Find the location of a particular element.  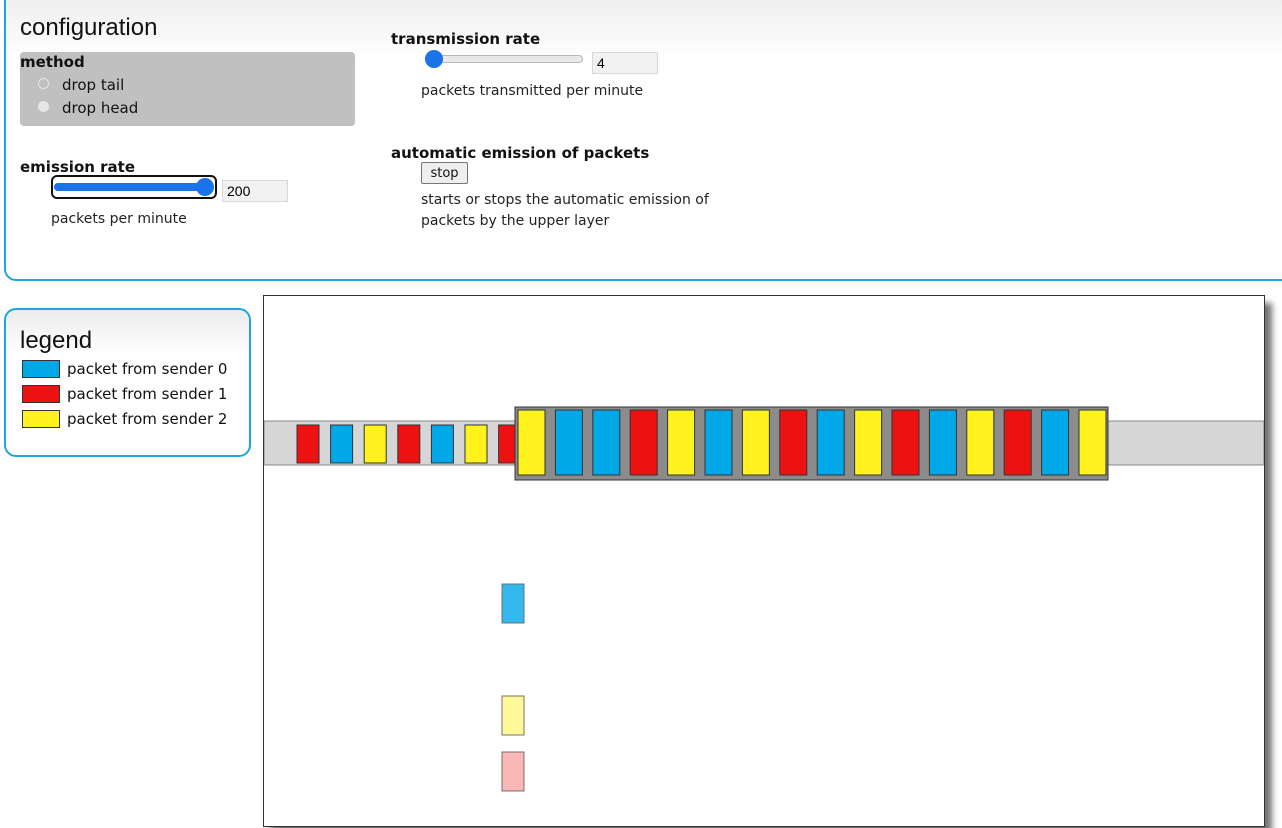

radio-label-drop-tail: drop tail is located at coordinates (93, 85).